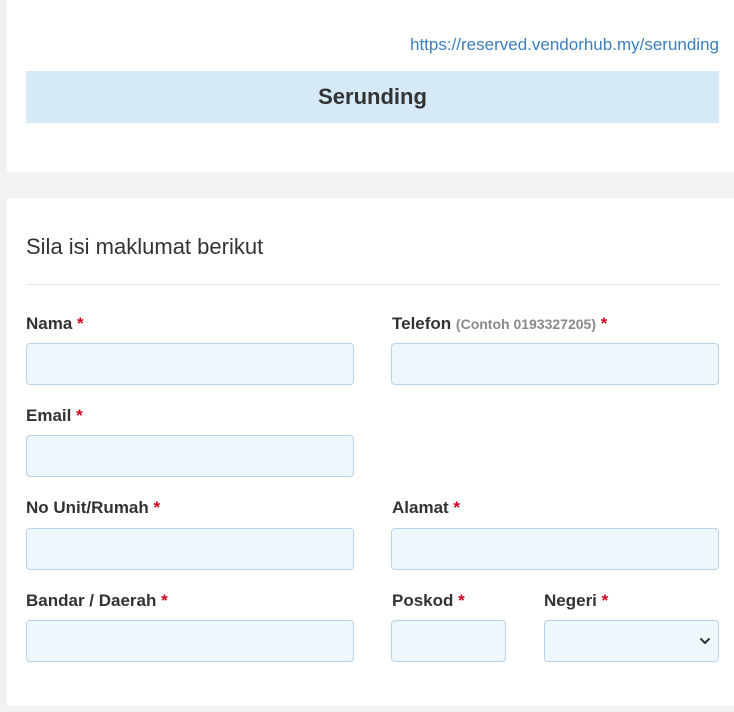 This screenshot has height=712, width=734. Describe the element at coordinates (190, 364) in the screenshot. I see `nama-input` at that location.